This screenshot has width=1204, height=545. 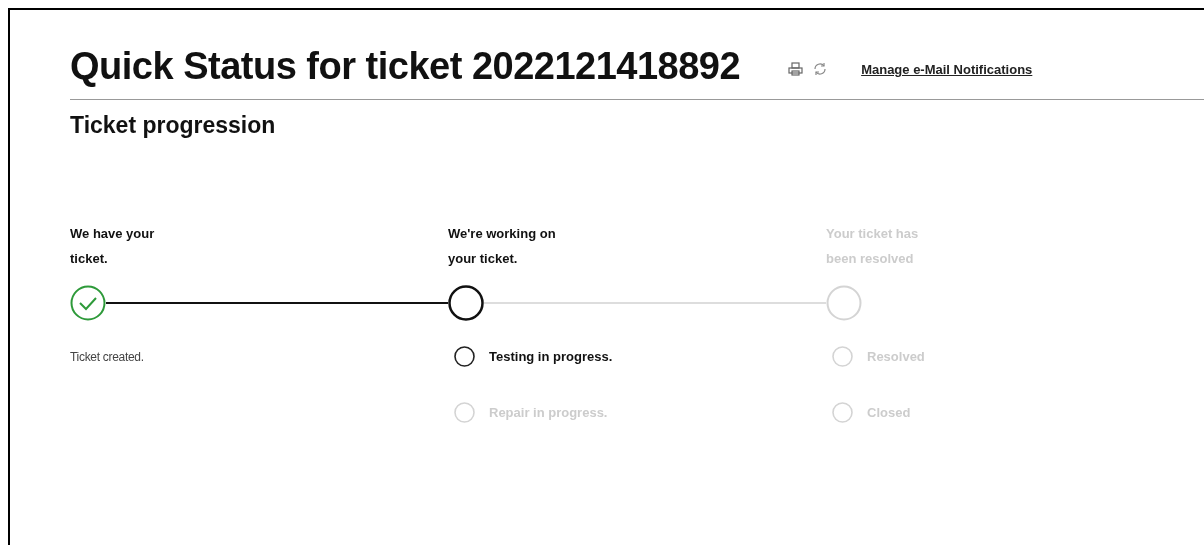 What do you see at coordinates (173, 125) in the screenshot?
I see `section-heading: Ticket progression` at bounding box center [173, 125].